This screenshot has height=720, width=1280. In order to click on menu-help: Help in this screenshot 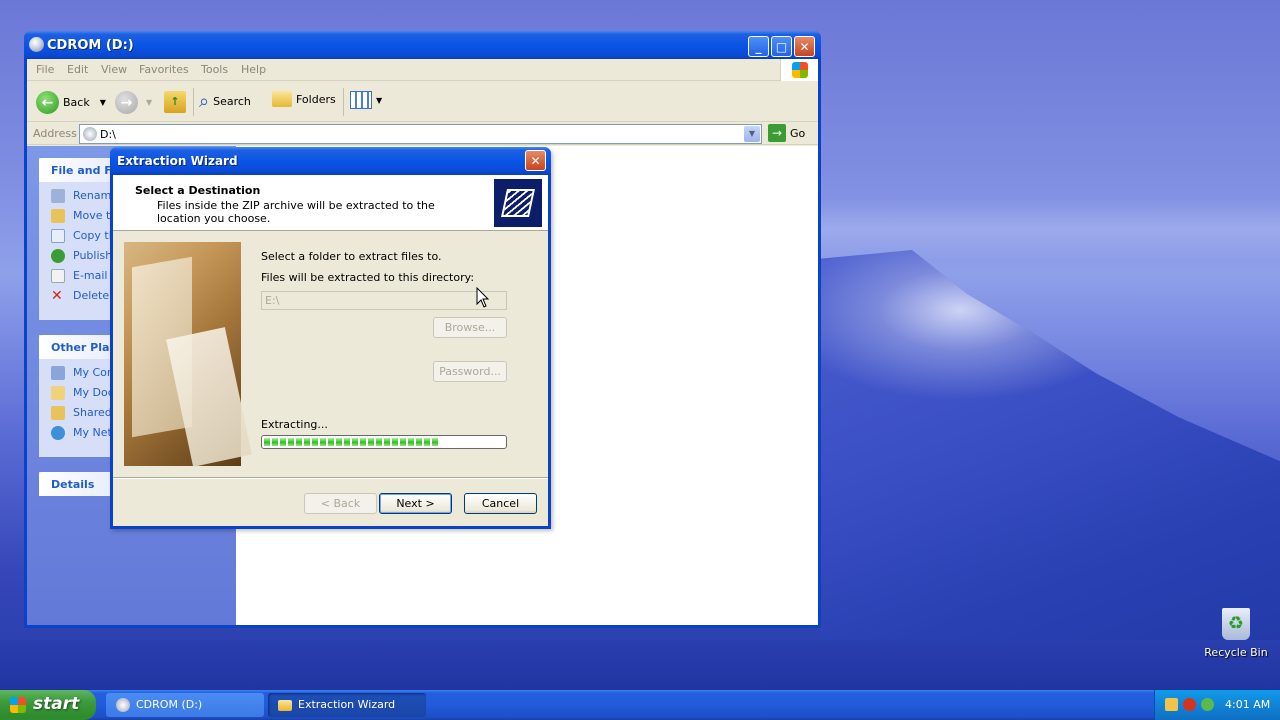, I will do `click(253, 69)`.